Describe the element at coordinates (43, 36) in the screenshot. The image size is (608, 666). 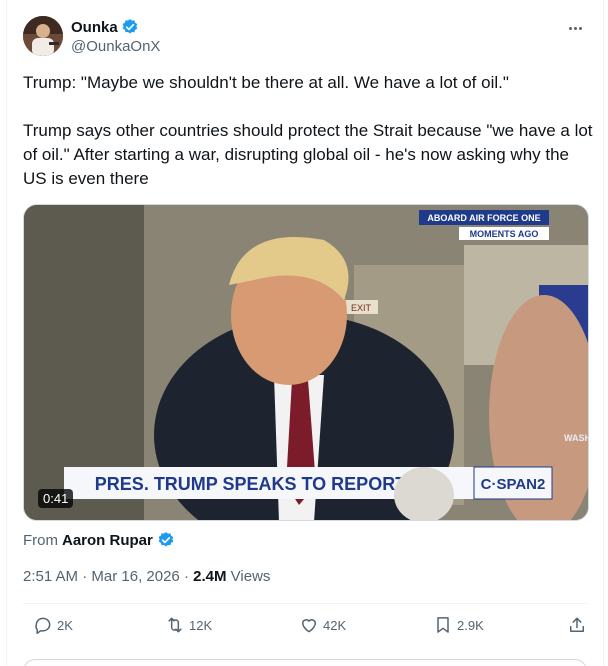
I see `author-avatar` at that location.